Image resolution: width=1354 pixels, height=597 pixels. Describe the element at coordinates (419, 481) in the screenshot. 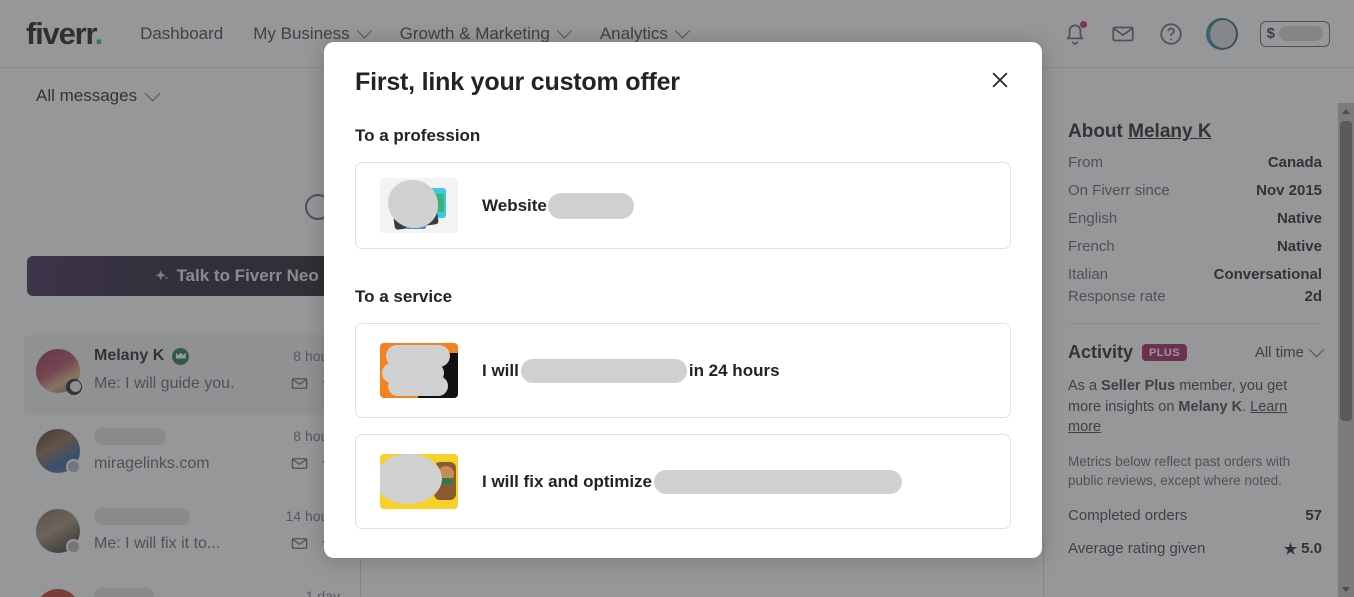

I see `service-yellow-thumbnail` at that location.